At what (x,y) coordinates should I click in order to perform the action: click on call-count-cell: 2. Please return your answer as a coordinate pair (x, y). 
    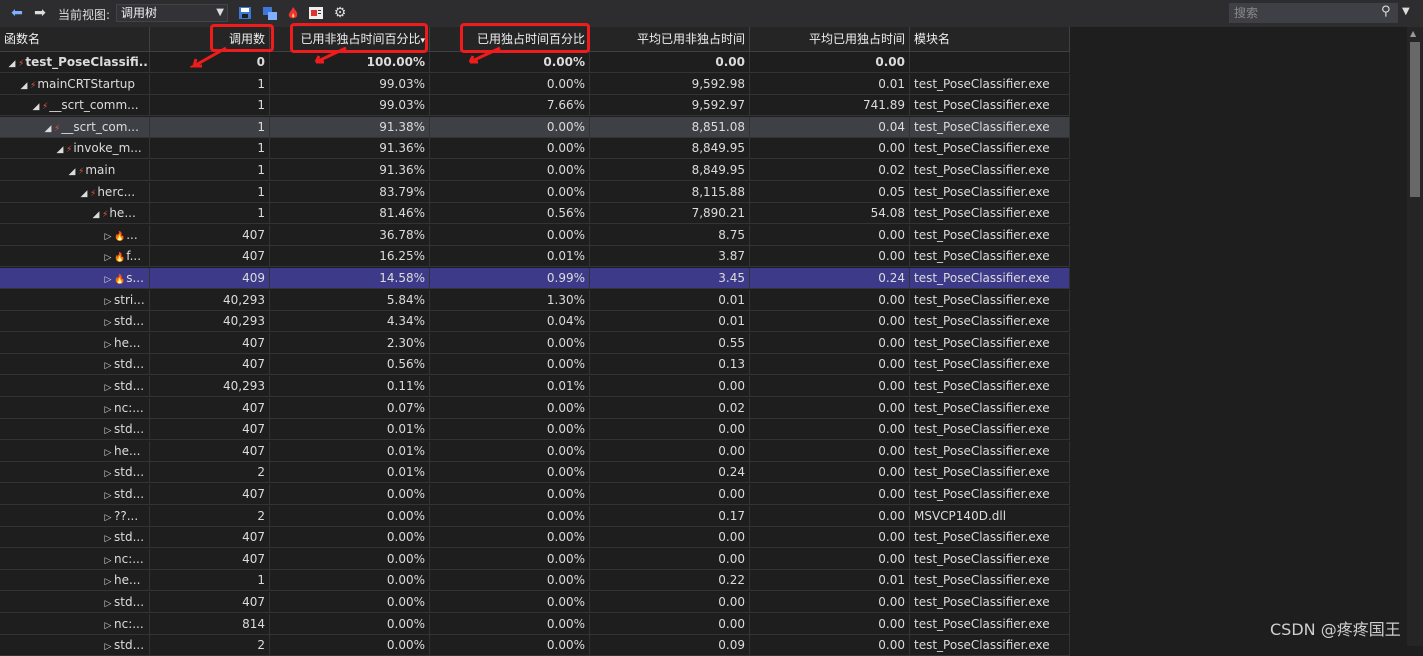
    Looking at the image, I should click on (210, 516).